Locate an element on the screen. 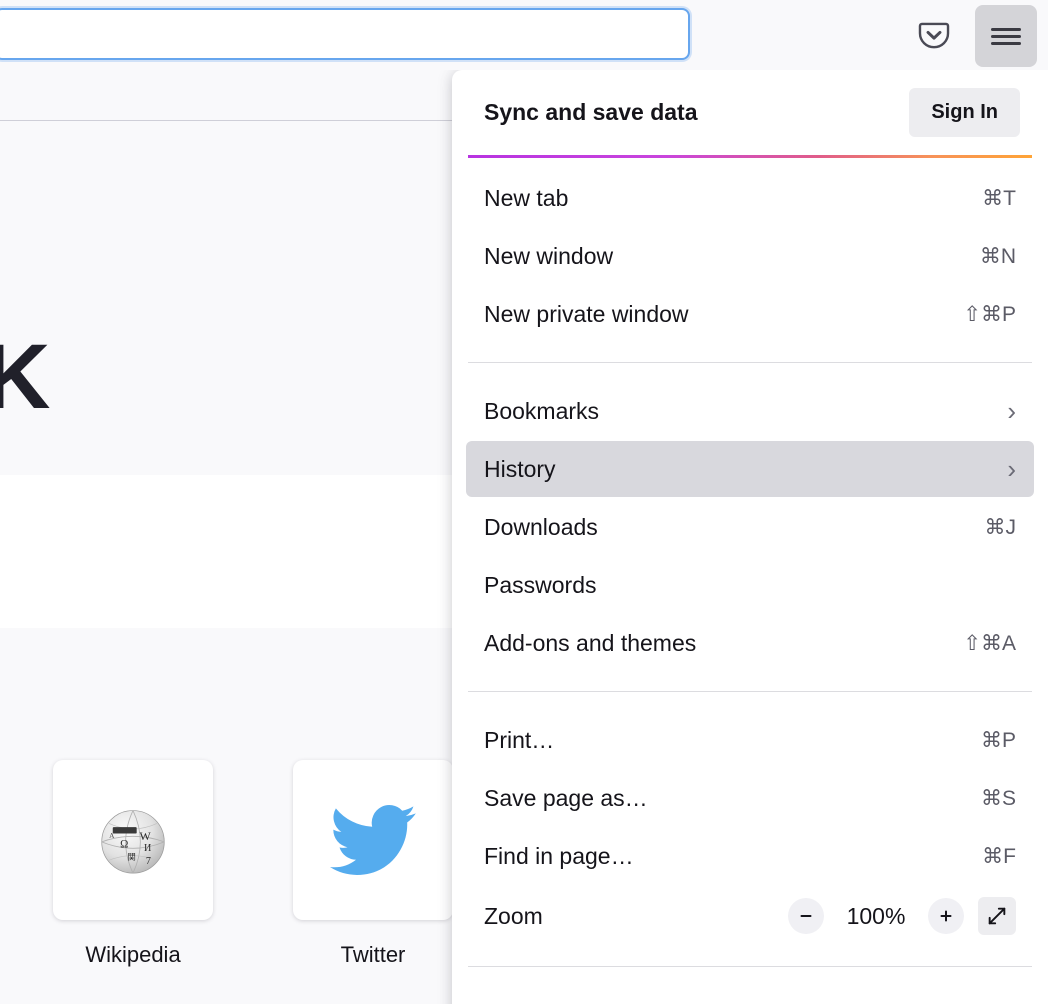 The image size is (1048, 1004). hamburger-icon is located at coordinates (1006, 36).